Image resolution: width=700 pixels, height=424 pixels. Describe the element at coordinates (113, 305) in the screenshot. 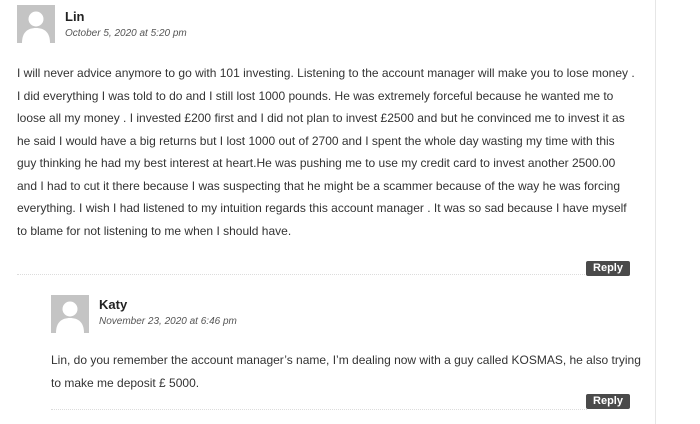

I see `comment-author: Katy` at that location.